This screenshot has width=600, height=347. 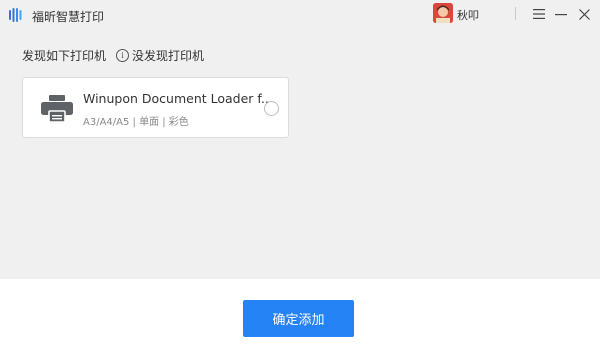 What do you see at coordinates (298, 318) in the screenshot?
I see `confirm-add-button: 确定添加` at bounding box center [298, 318].